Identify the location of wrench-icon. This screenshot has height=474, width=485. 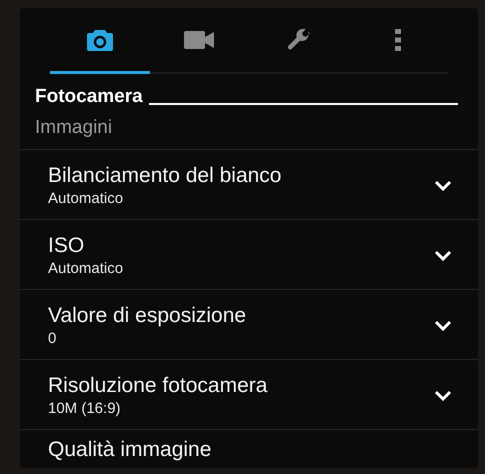
(298, 40).